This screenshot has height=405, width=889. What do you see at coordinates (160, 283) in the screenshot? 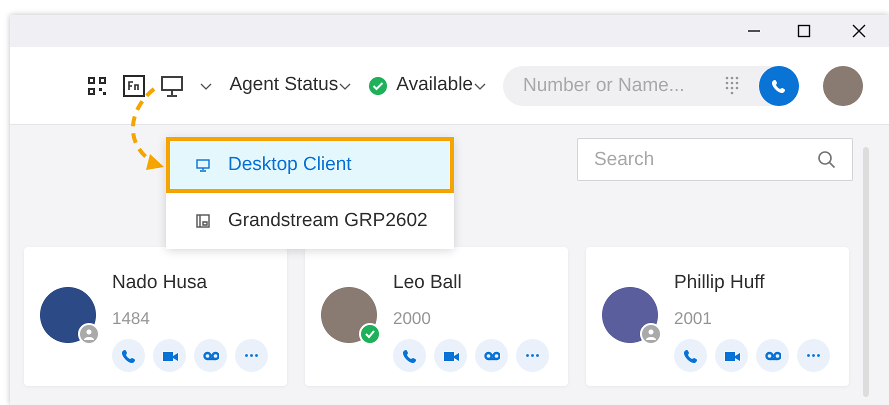
I see `contact-name: Nado Husa` at bounding box center [160, 283].